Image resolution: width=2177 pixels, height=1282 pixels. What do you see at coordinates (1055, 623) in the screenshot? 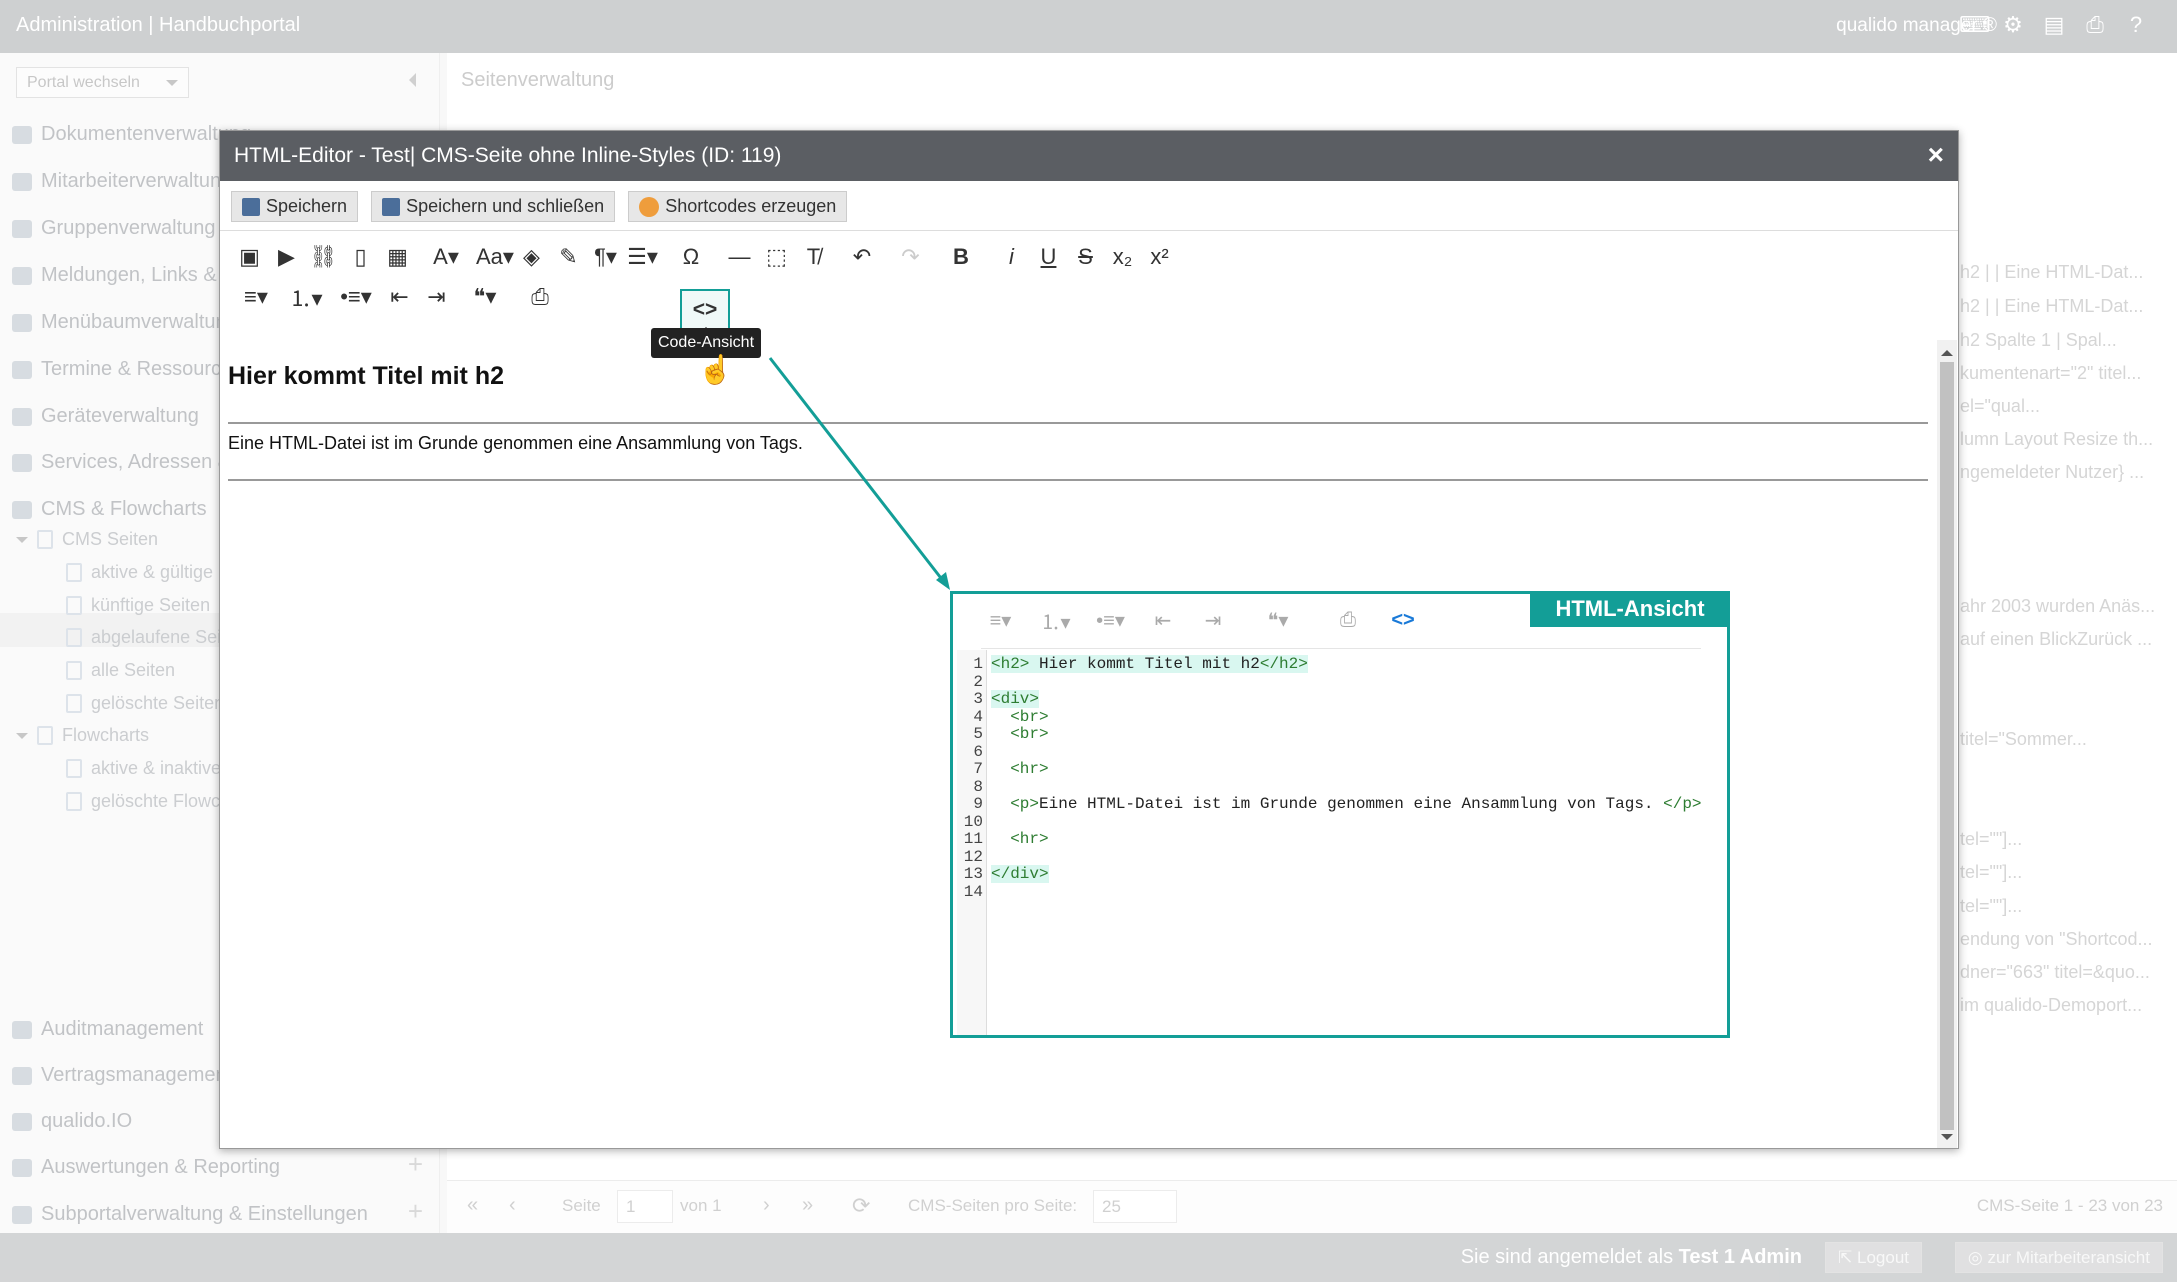
I see `ordered-list-icon: ⒈▾` at bounding box center [1055, 623].